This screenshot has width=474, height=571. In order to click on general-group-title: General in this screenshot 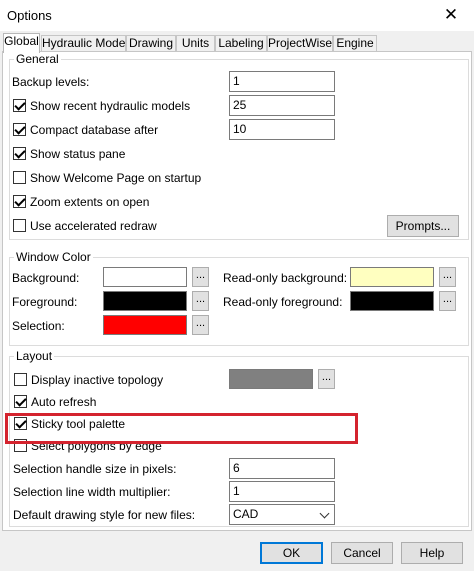, I will do `click(37, 59)`.